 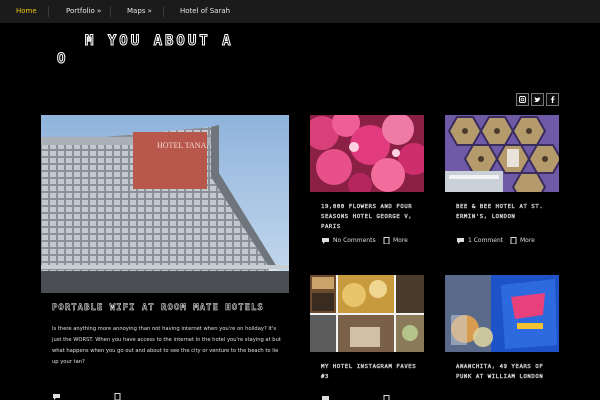 I want to click on featured-image-sign: HOTEL TANA, so click(x=182, y=145).